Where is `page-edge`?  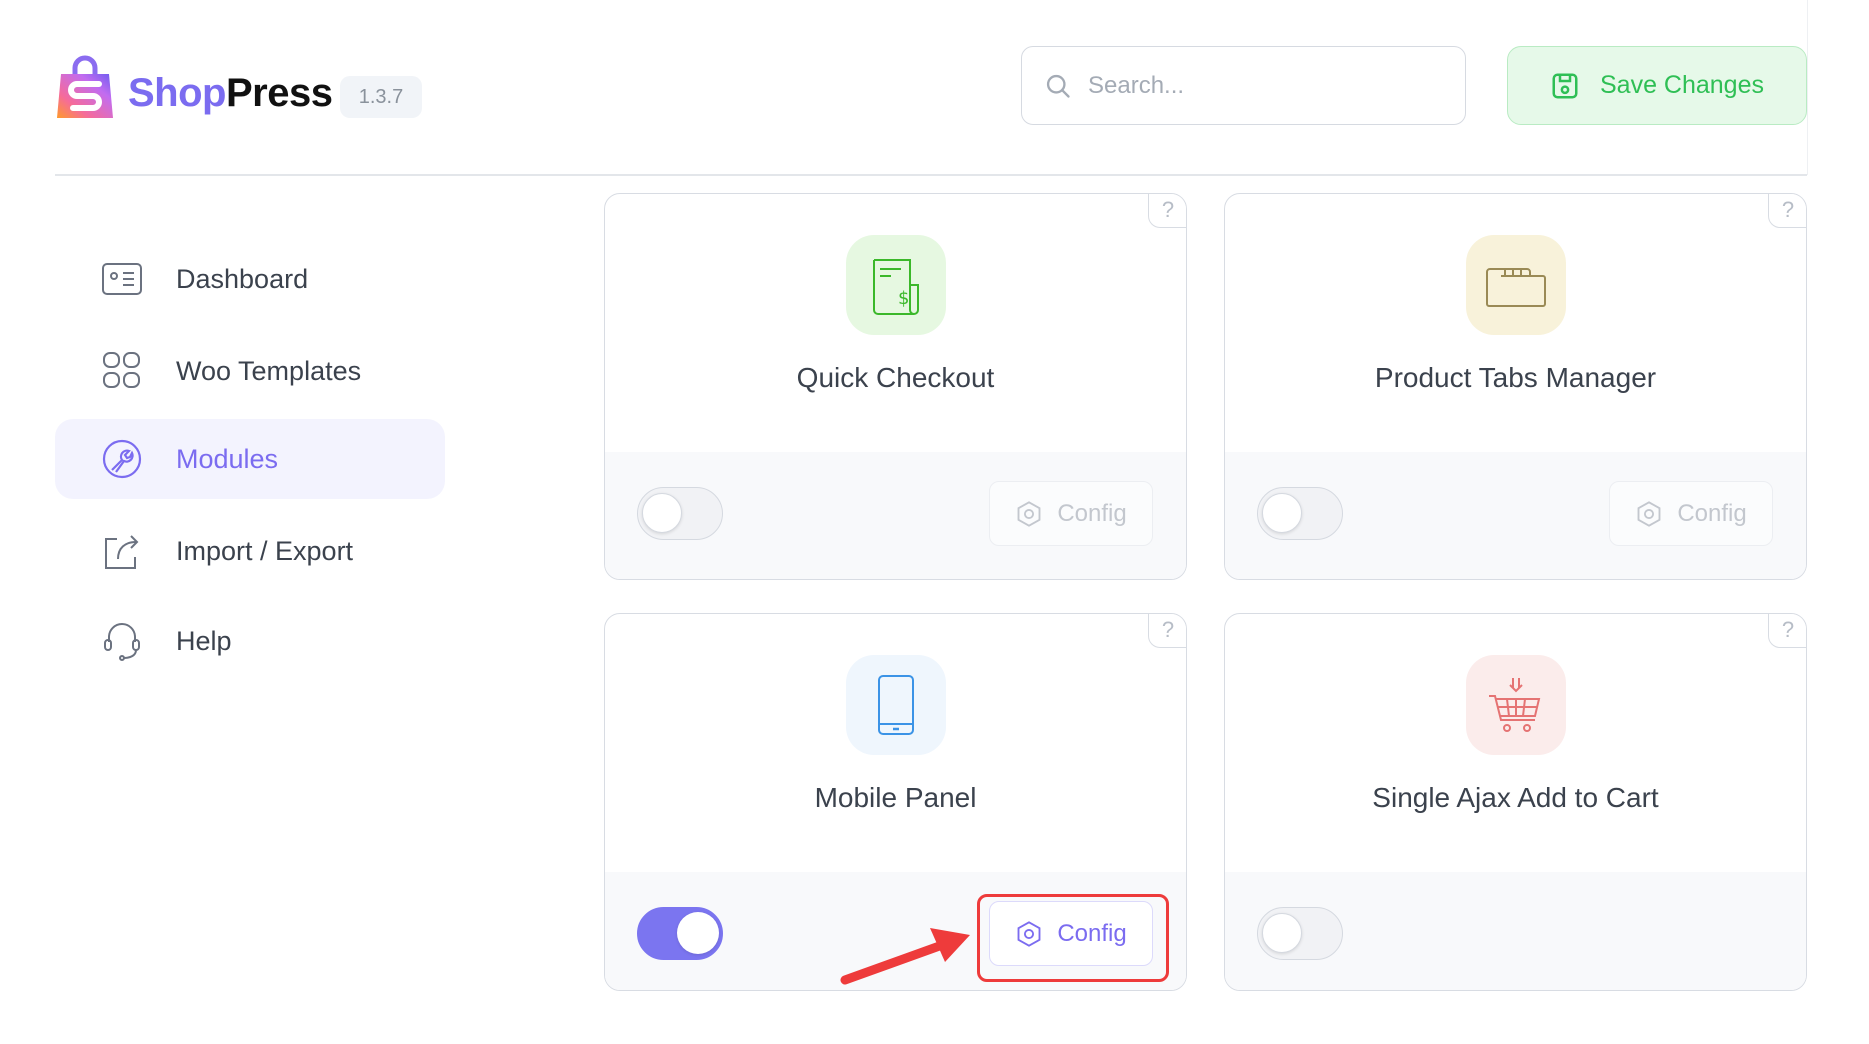
page-edge is located at coordinates (1807, 87).